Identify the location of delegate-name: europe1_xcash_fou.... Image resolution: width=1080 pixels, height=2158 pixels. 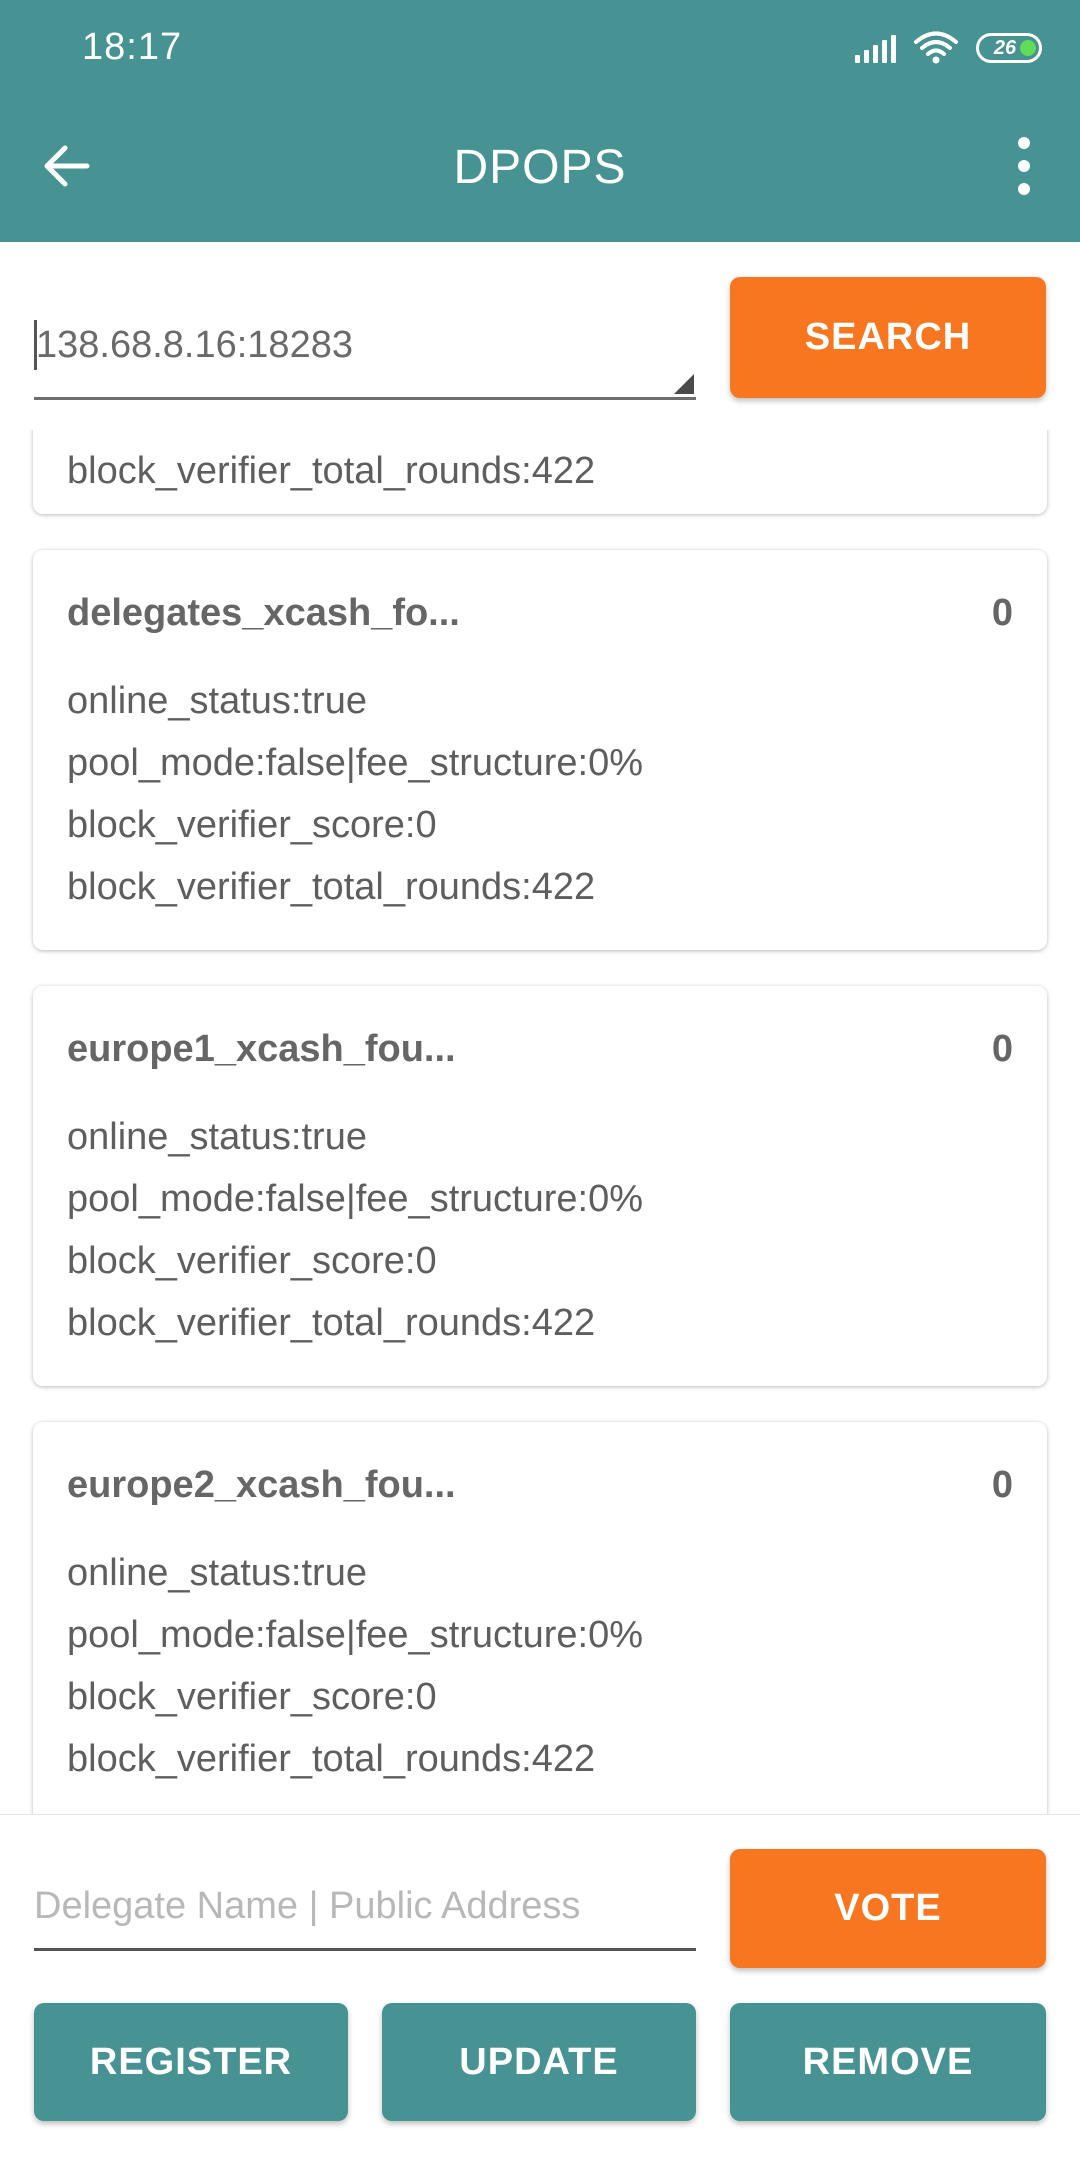
(261, 1049).